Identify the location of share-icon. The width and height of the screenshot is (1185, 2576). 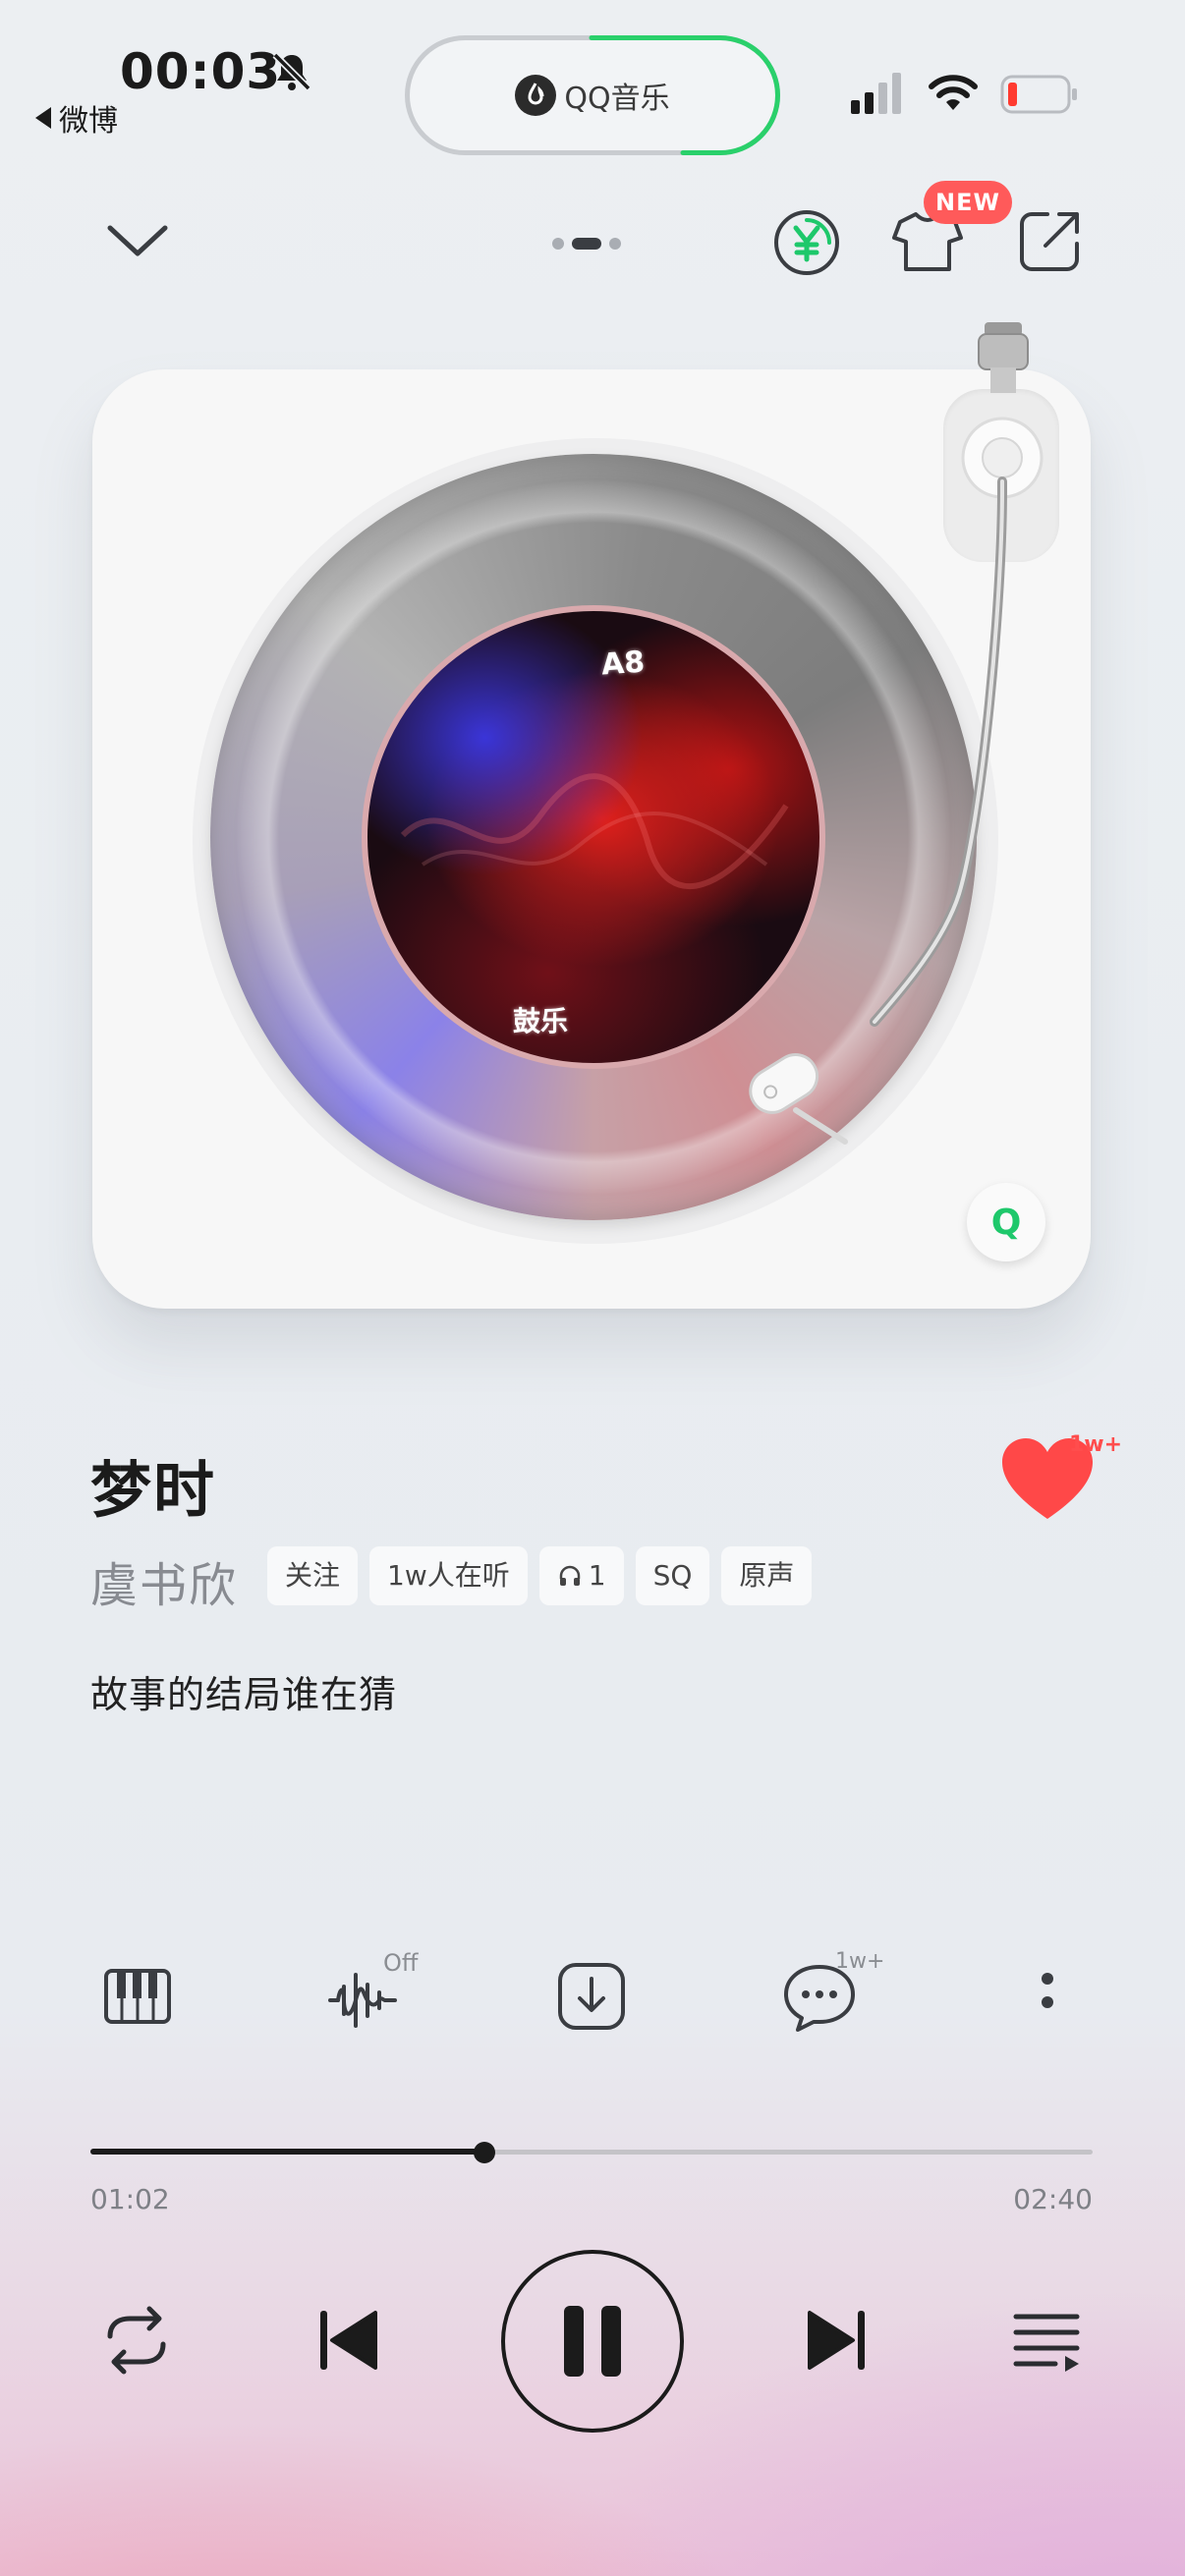
(1050, 240).